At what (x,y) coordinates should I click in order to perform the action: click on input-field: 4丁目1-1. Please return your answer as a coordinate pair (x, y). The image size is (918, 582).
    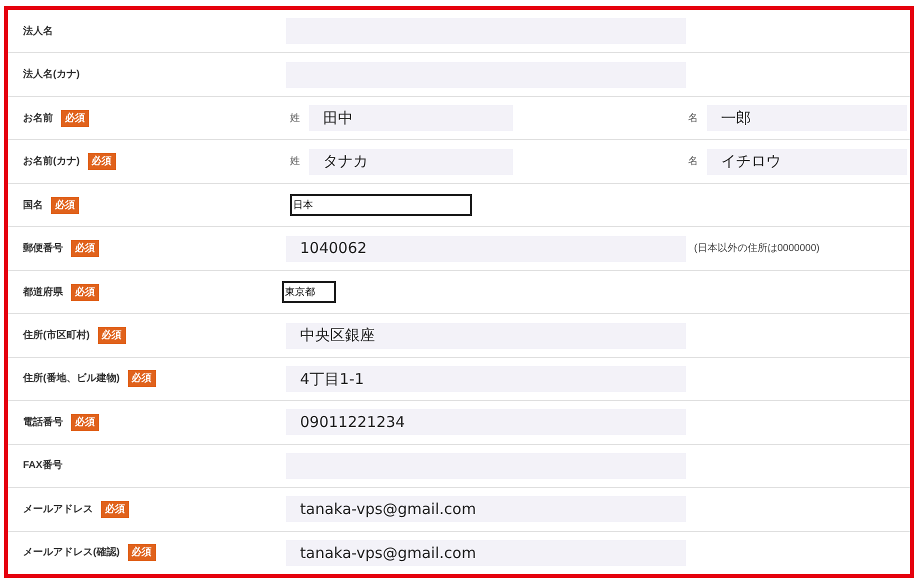
    Looking at the image, I should click on (486, 379).